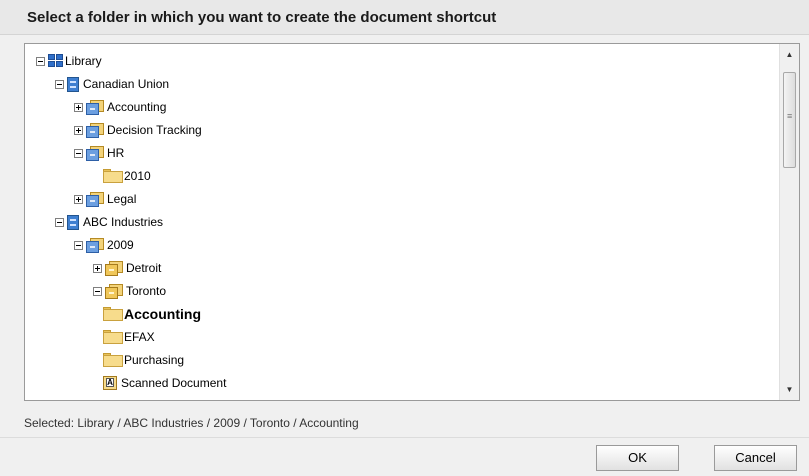  I want to click on tree-node-legal: Legal, so click(105, 199).